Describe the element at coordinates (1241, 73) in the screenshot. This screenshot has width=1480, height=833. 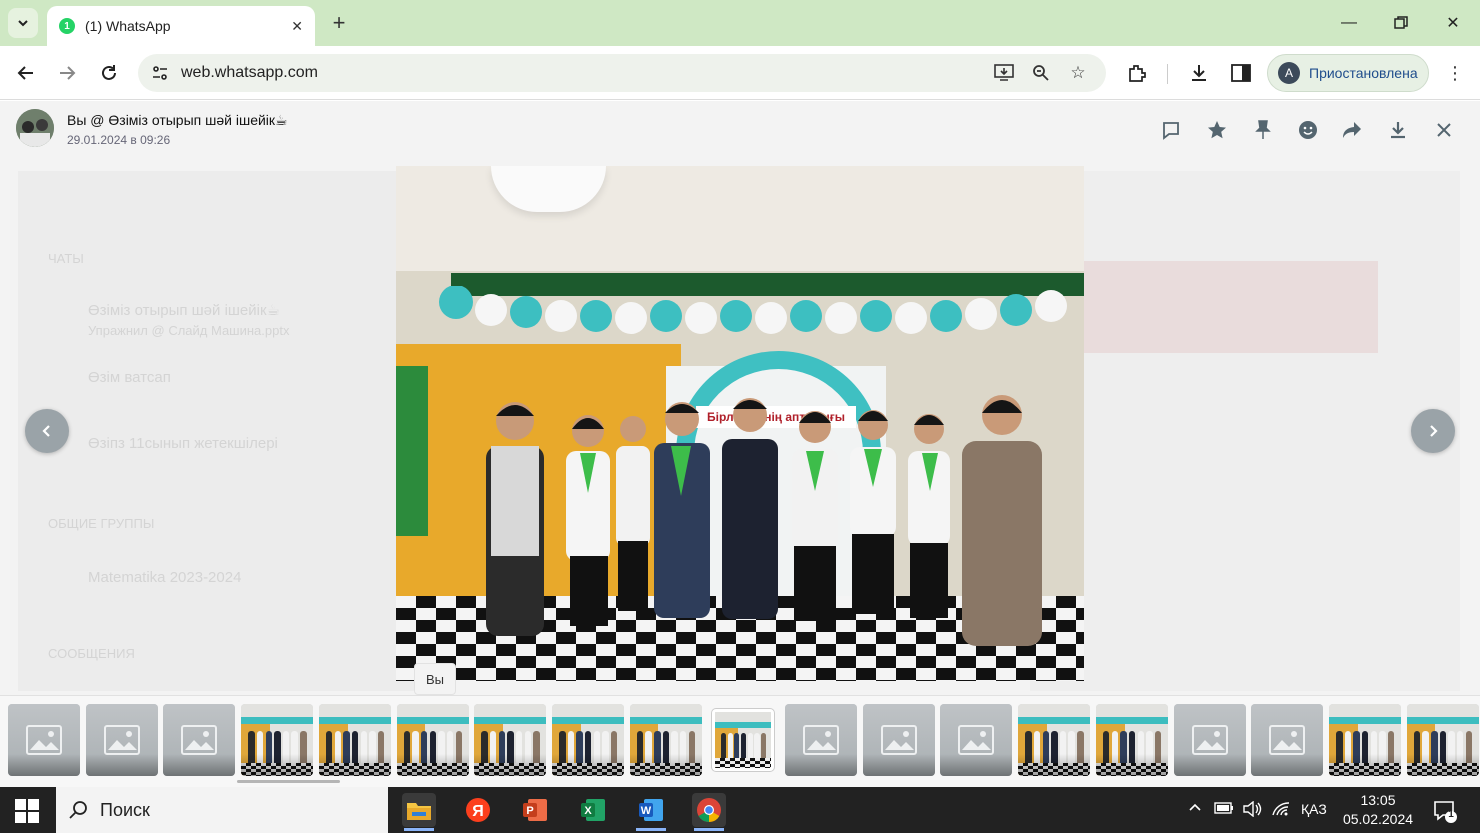
I see `side-panel-icon` at that location.